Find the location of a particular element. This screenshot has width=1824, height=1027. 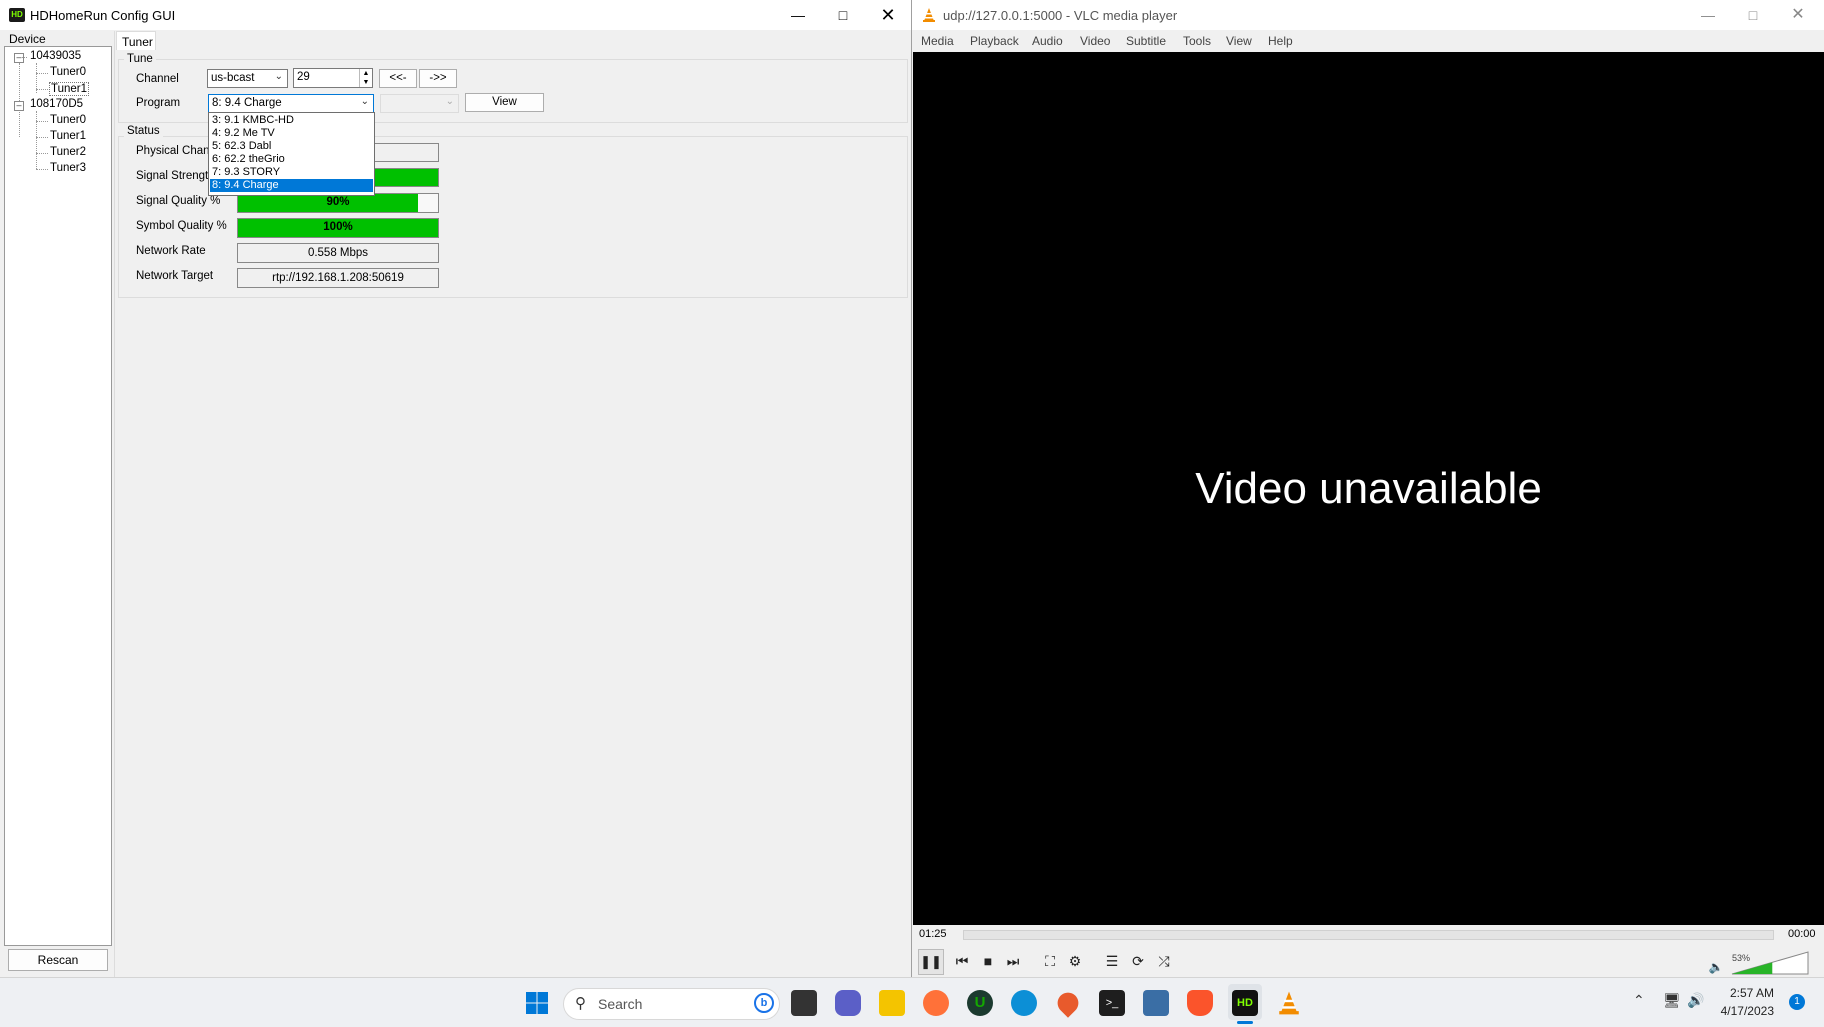

channel-map-value: us-bcast is located at coordinates (233, 78).